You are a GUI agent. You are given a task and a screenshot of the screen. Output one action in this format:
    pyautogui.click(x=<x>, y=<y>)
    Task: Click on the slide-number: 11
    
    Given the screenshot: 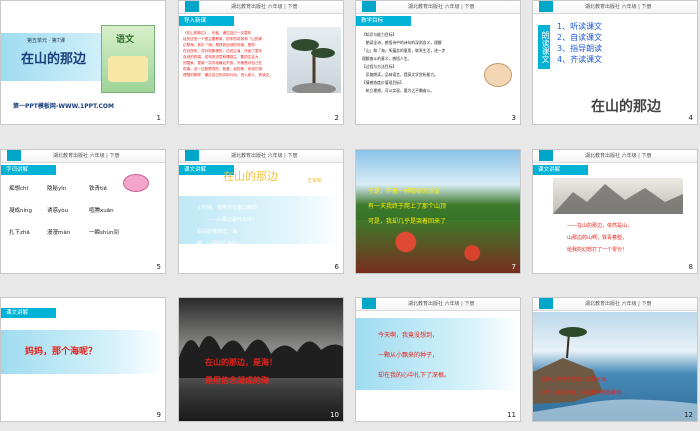 What is the action you would take?
    pyautogui.click(x=511, y=415)
    